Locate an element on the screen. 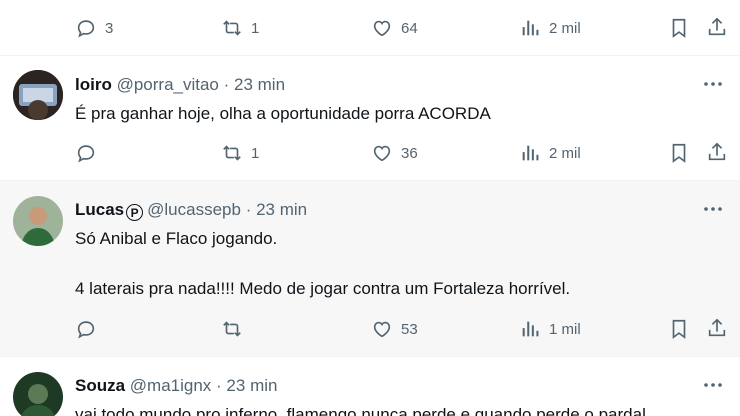 The width and height of the screenshot is (740, 416). display-name: Souza is located at coordinates (100, 385).